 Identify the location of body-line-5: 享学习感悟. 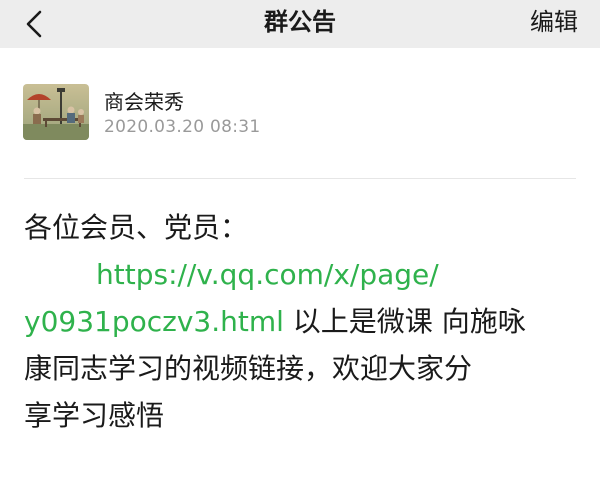
(94, 415).